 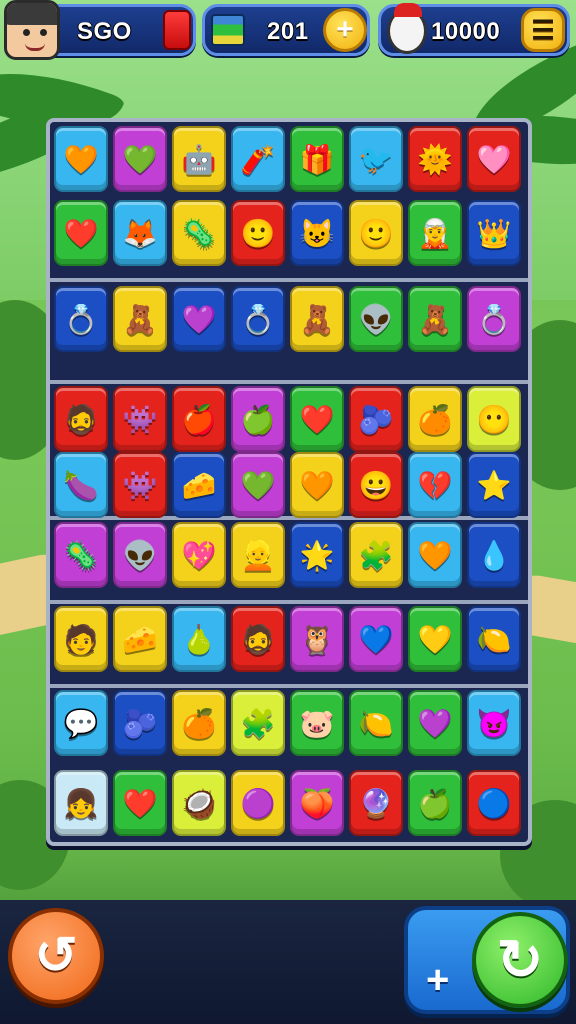 I want to click on clown-icon, so click(x=407, y=28).